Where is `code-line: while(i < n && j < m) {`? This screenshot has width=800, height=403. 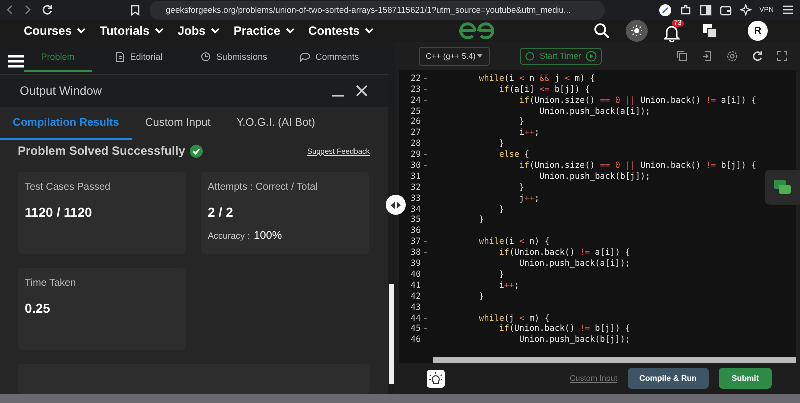
code-line: while(i < n && j < m) { is located at coordinates (537, 77).